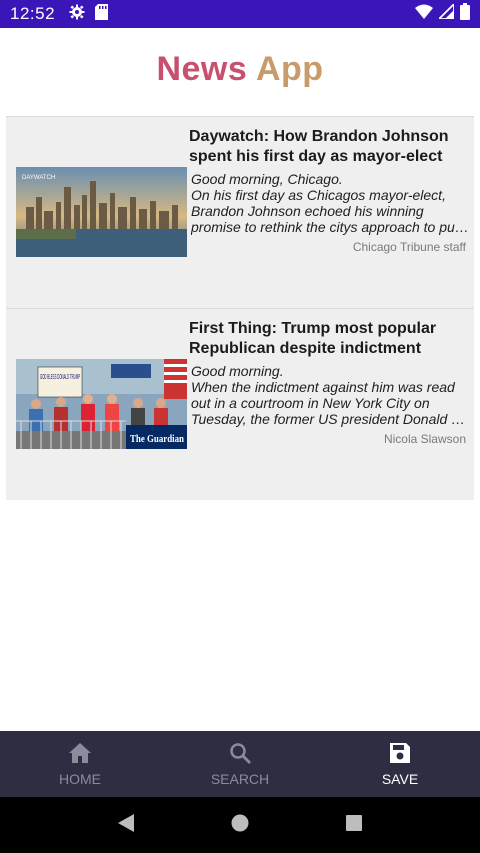 The image size is (480, 853). I want to click on article-greeting: Good morning., so click(237, 371).